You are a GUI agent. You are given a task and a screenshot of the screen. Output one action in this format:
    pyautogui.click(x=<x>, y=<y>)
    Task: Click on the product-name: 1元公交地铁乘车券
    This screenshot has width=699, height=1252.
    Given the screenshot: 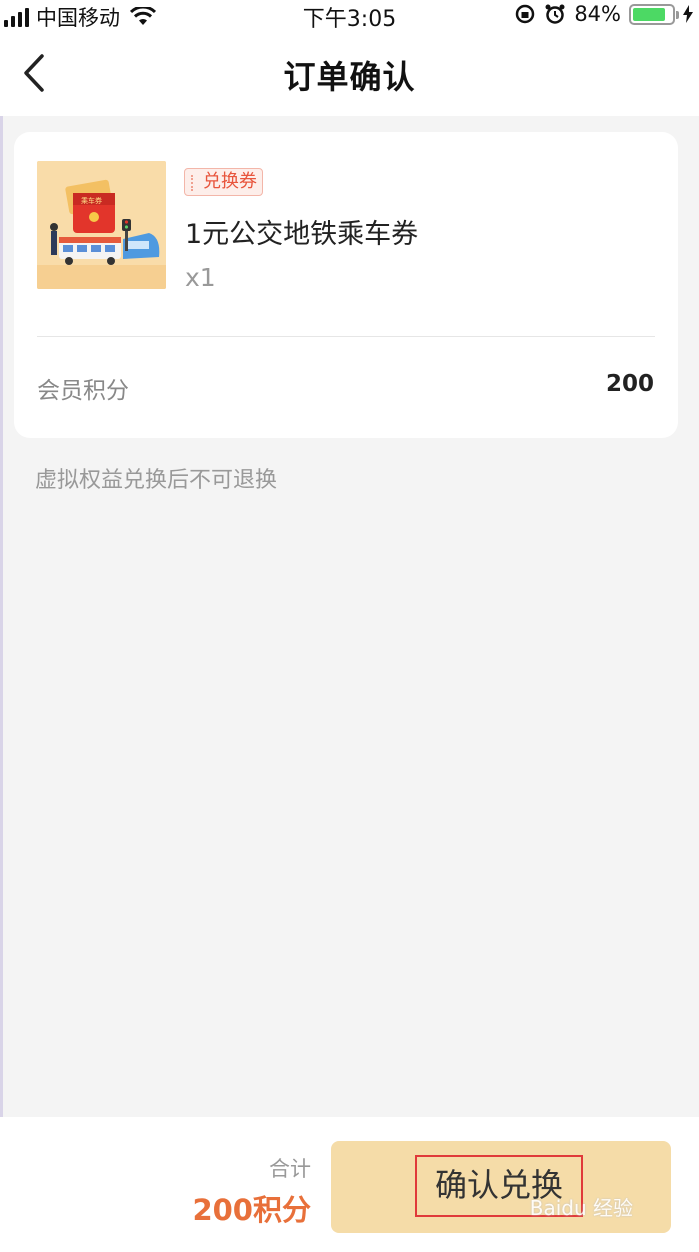 What is the action you would take?
    pyautogui.click(x=302, y=234)
    